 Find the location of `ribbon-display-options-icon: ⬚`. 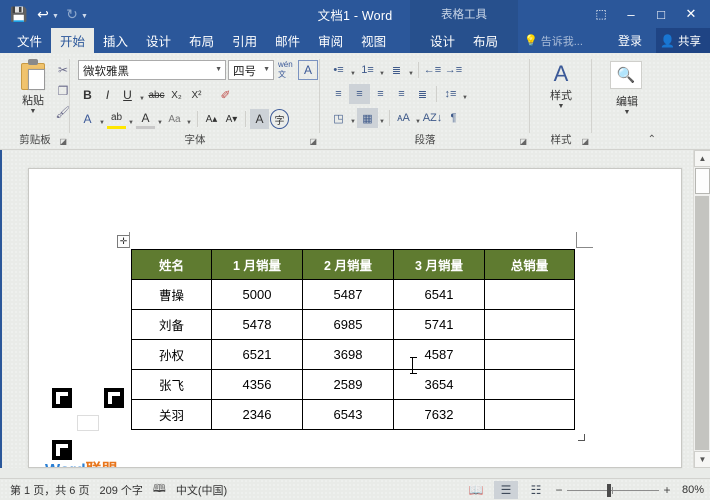

ribbon-display-options-icon: ⬚ is located at coordinates (601, 14).